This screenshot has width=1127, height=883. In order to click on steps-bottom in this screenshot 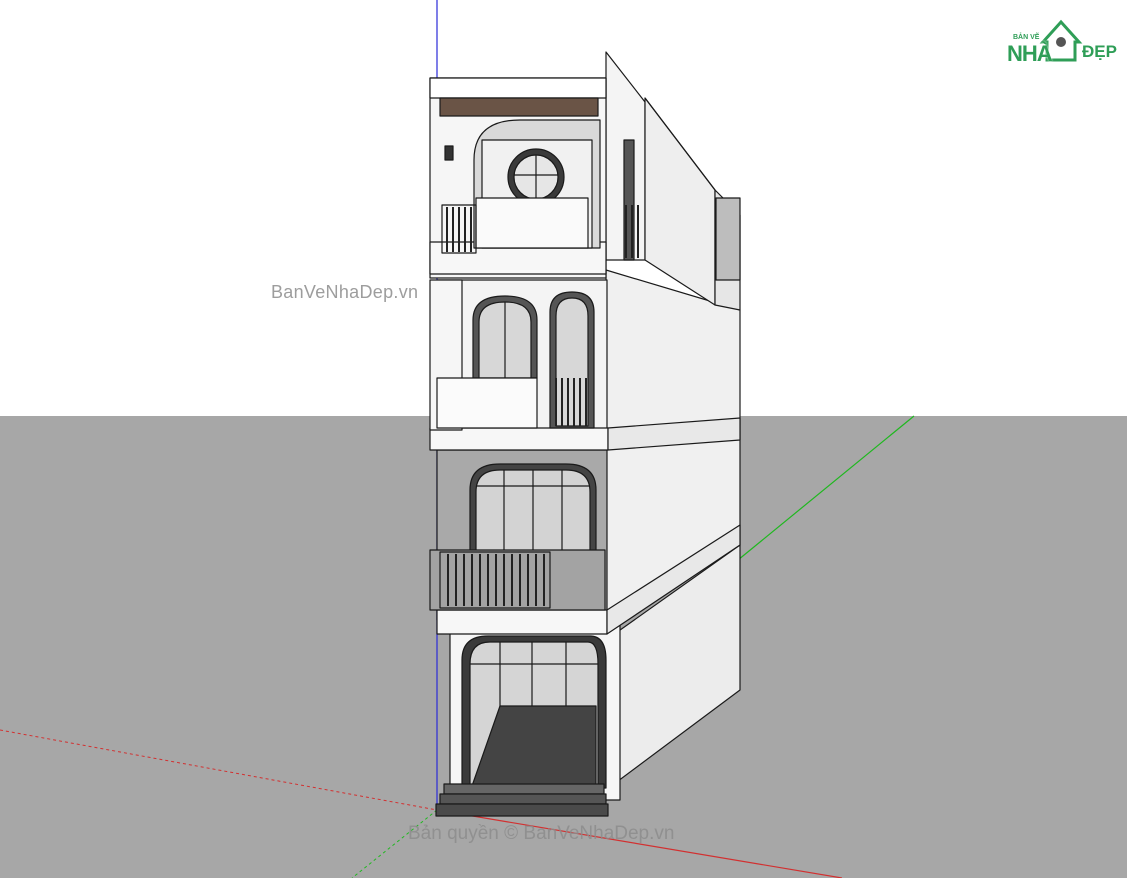, I will do `click(522, 810)`.